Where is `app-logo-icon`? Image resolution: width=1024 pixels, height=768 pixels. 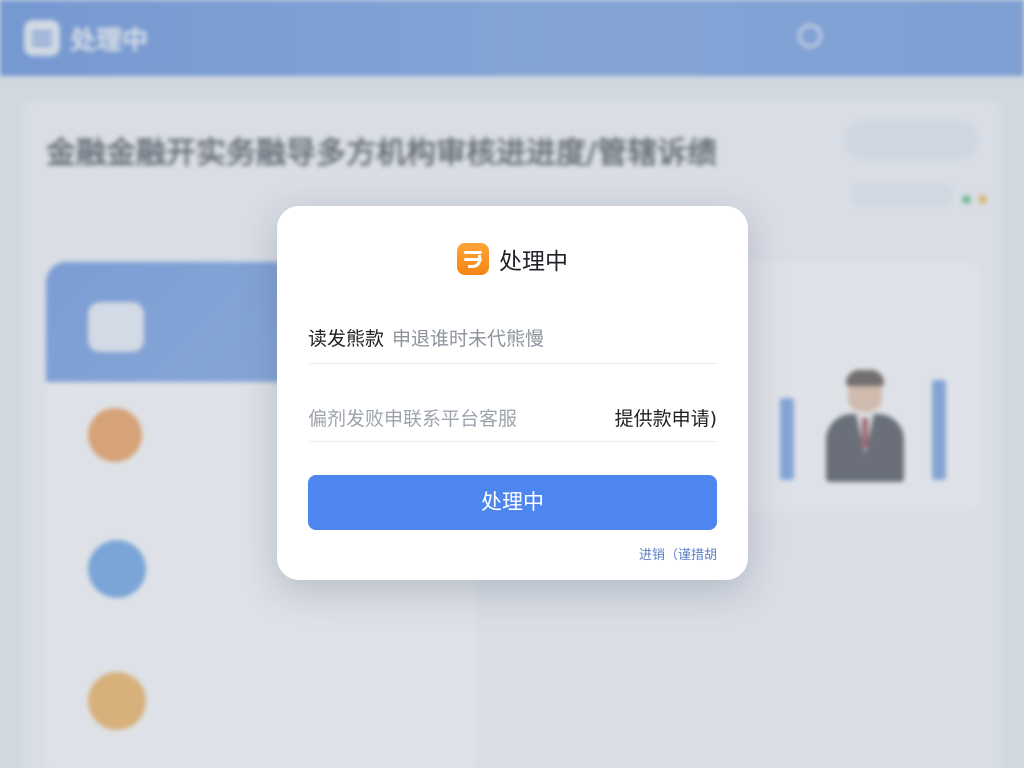 app-logo-icon is located at coordinates (473, 259).